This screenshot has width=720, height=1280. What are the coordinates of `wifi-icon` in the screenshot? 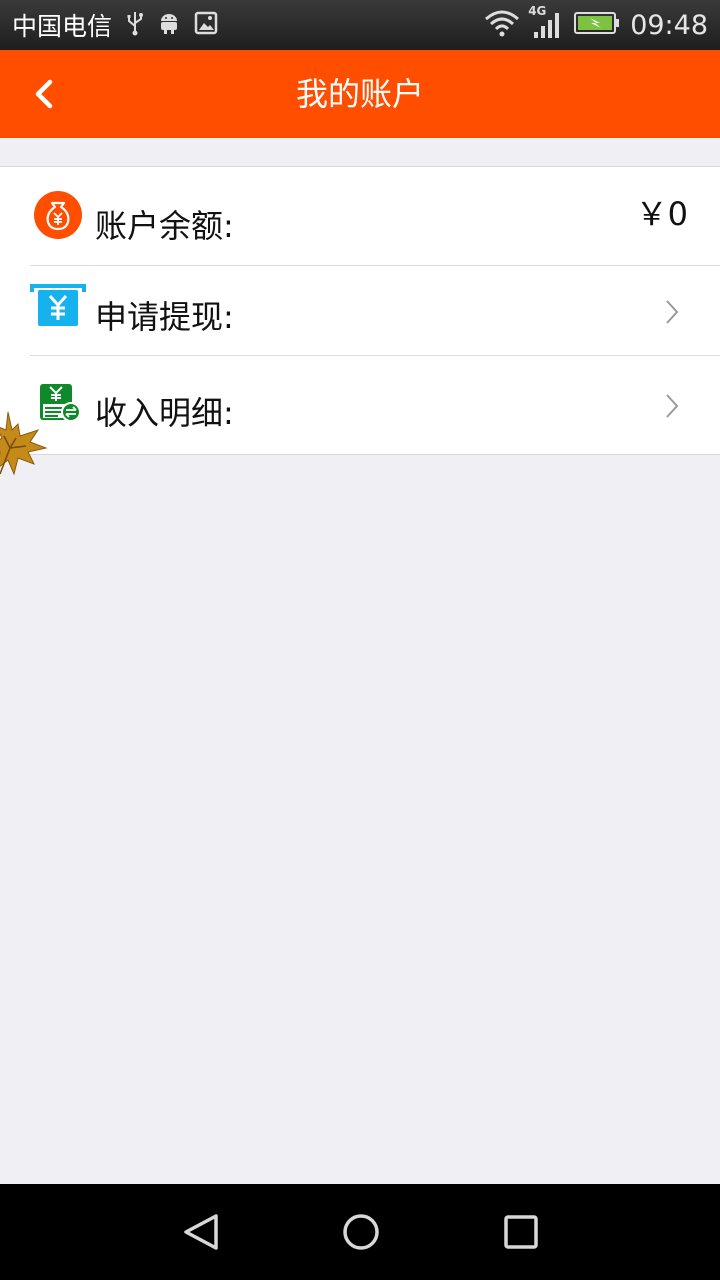 It's located at (502, 25).